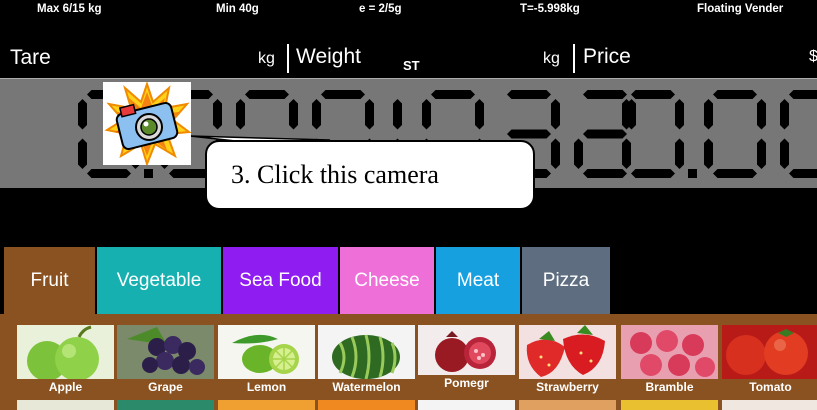 The image size is (817, 410). I want to click on grape-icon, so click(165, 352).